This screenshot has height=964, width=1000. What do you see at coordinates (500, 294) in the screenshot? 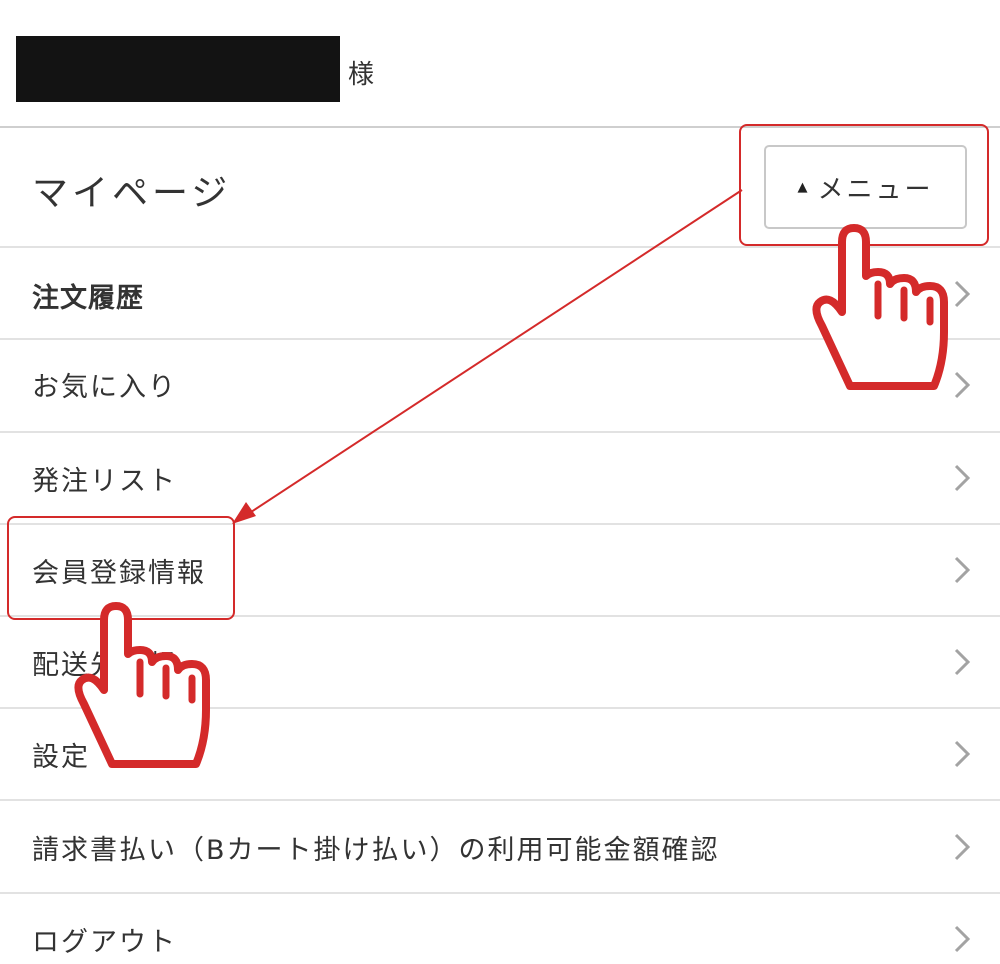
I see `menu-item-order-history: 注文履歴` at bounding box center [500, 294].